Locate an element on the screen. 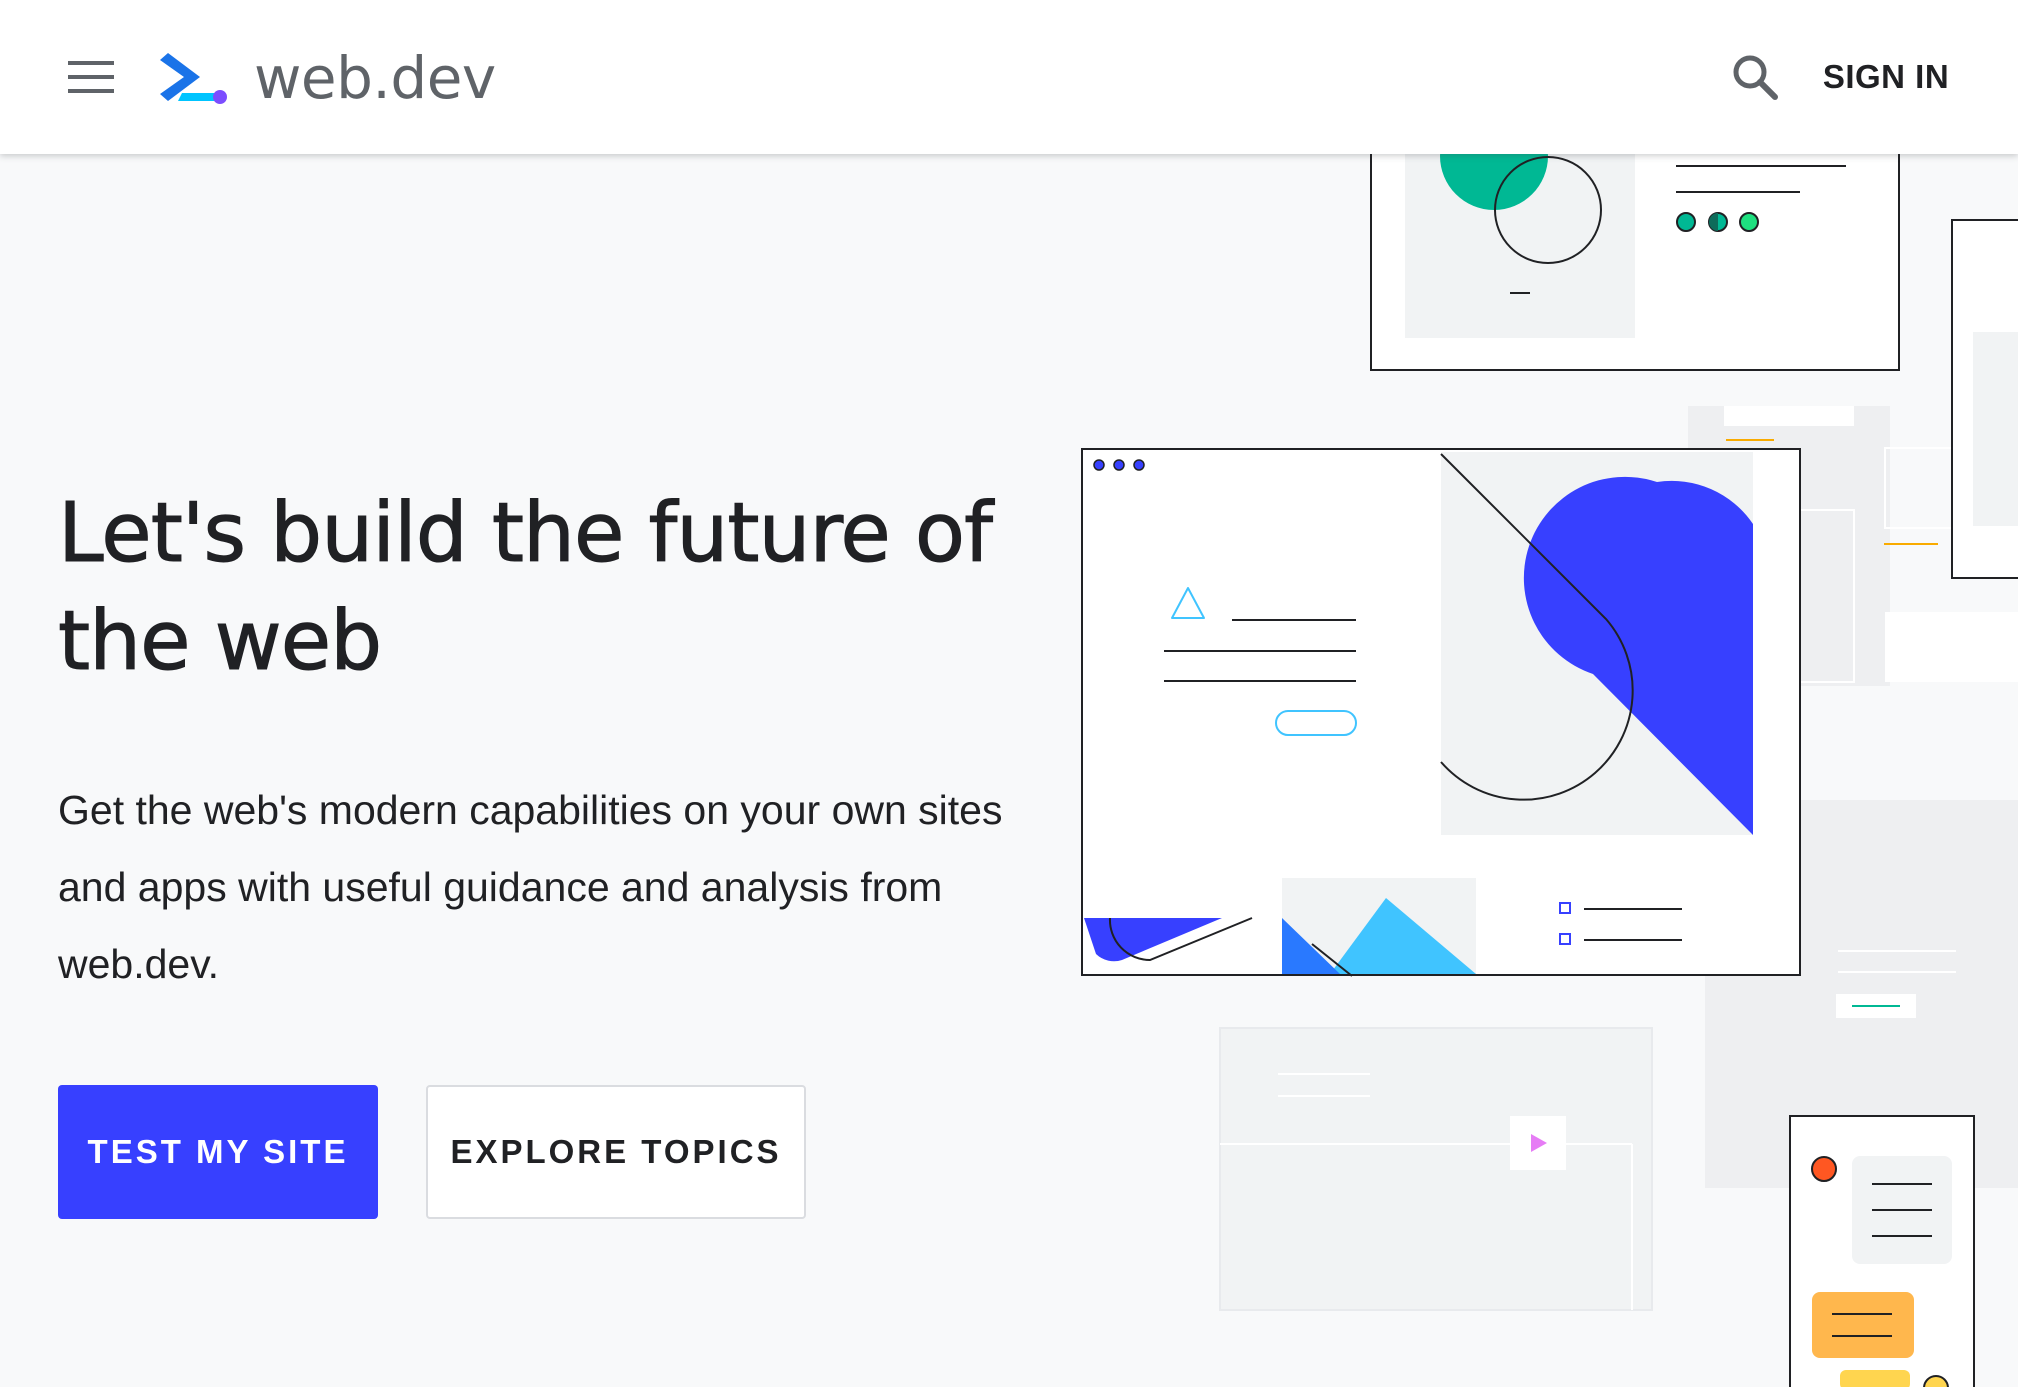 Image resolution: width=2018 pixels, height=1387 pixels. hamburger-menu-button is located at coordinates (91, 77).